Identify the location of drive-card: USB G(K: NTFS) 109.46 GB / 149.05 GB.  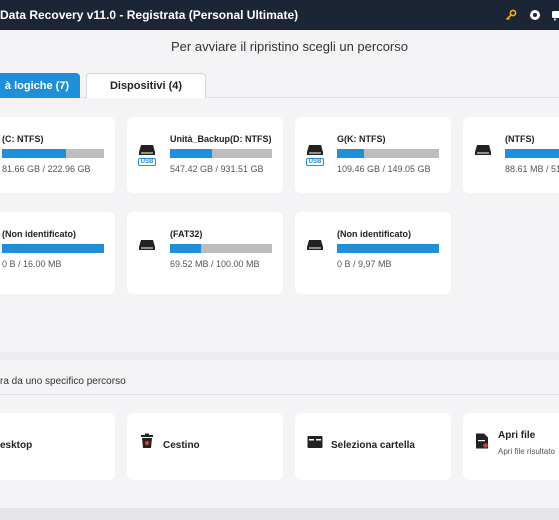
(373, 155).